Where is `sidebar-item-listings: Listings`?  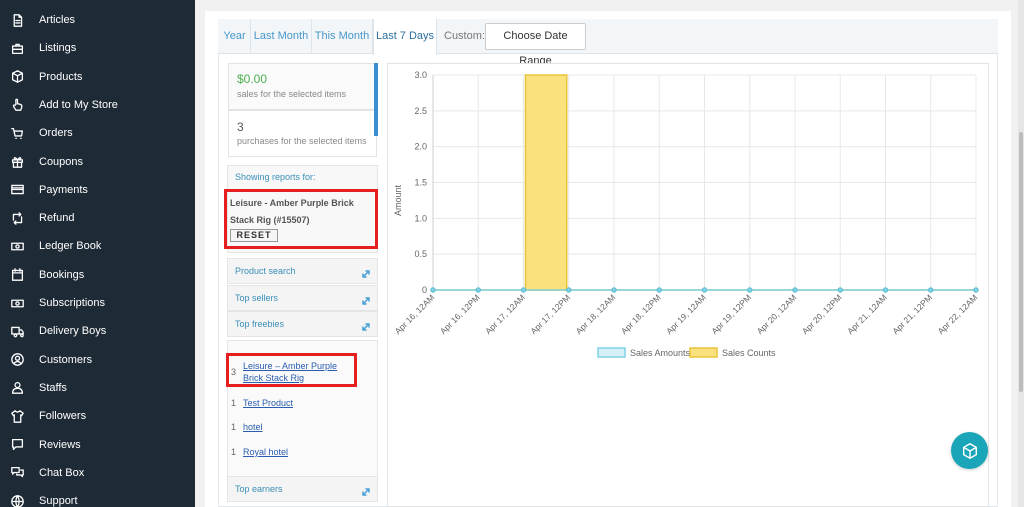
sidebar-item-listings: Listings is located at coordinates (97, 48).